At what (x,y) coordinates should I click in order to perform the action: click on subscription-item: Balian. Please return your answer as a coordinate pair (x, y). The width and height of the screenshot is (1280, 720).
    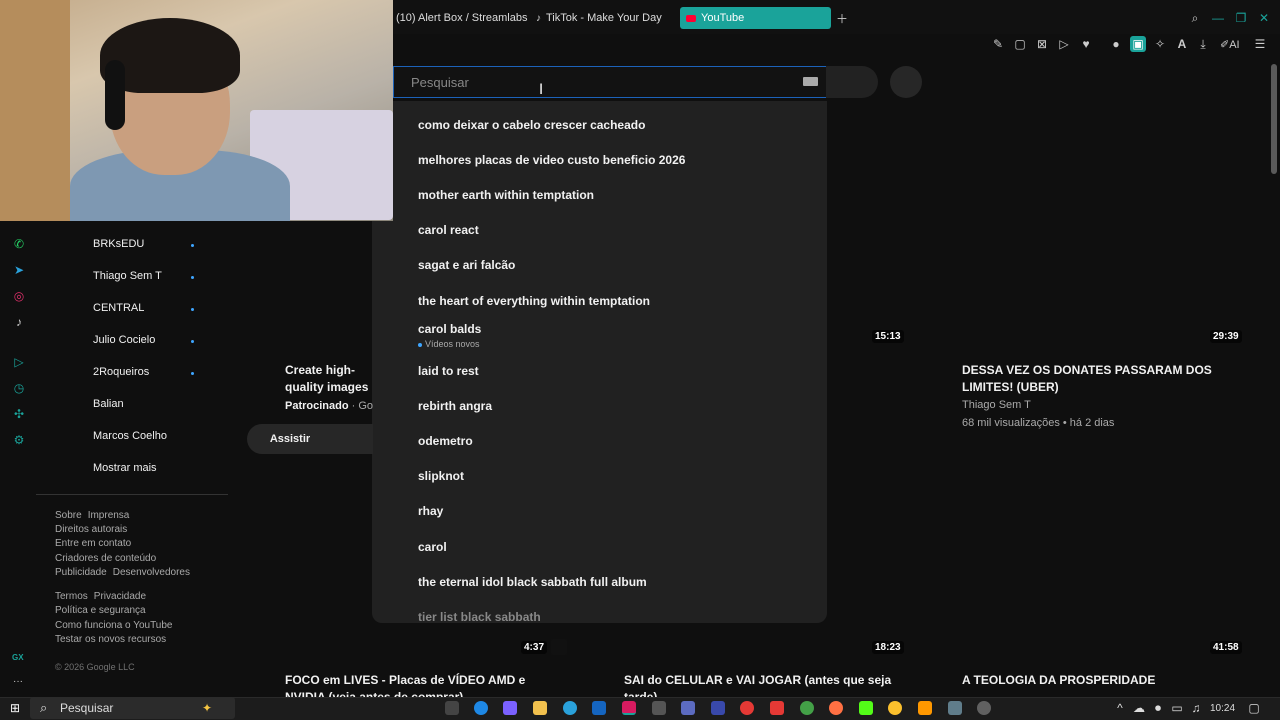
    Looking at the image, I should click on (108, 404).